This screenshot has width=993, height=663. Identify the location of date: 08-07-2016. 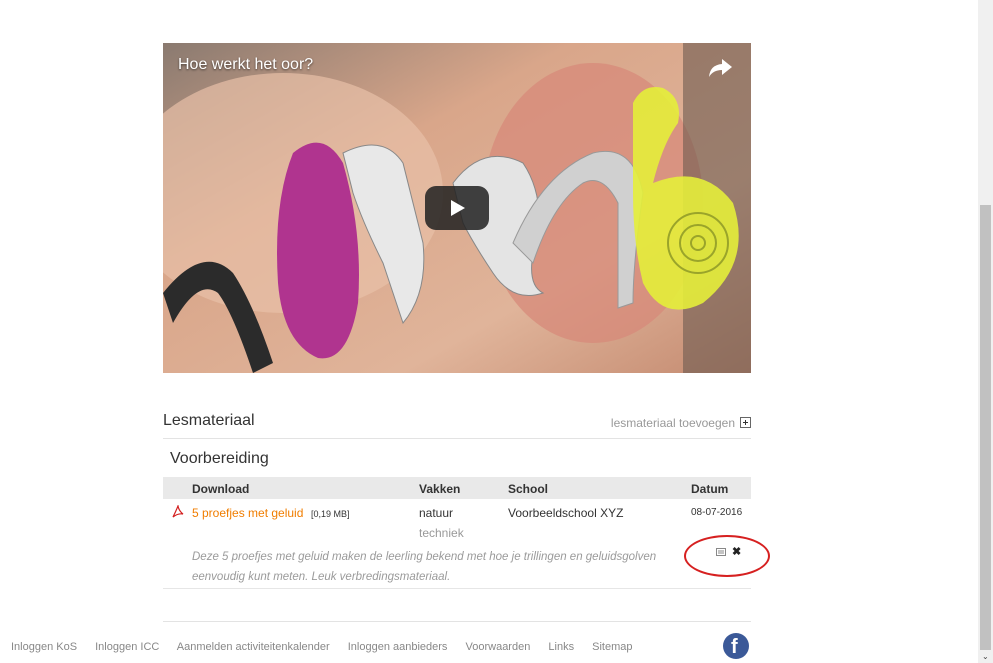
(717, 512).